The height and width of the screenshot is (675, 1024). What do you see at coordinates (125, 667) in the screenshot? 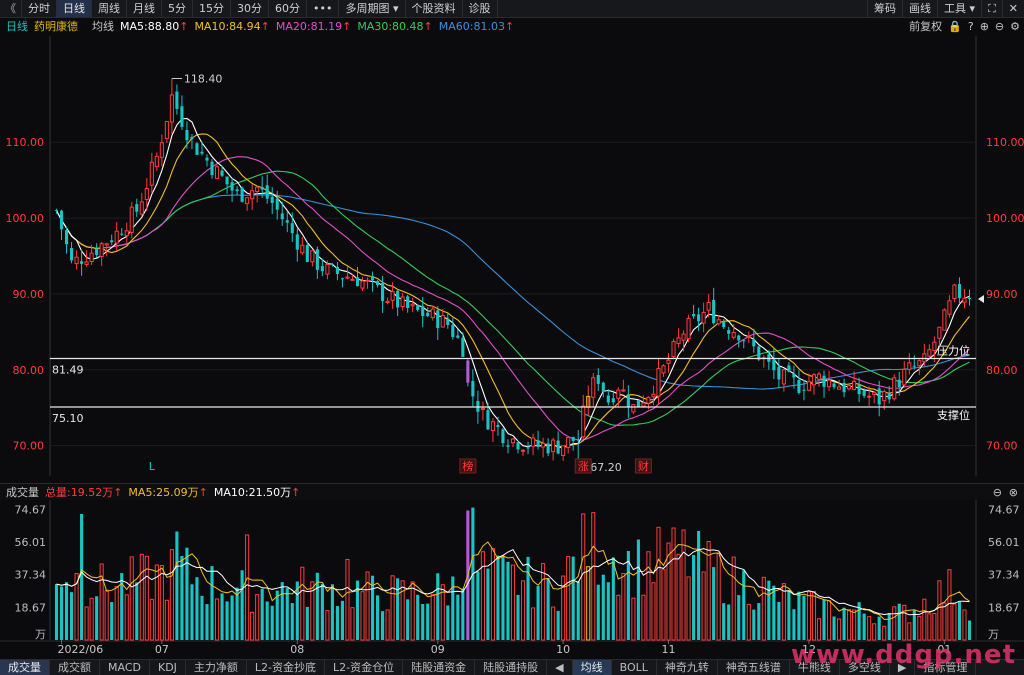
I see `indicator-tab-2: MACD` at bounding box center [125, 667].